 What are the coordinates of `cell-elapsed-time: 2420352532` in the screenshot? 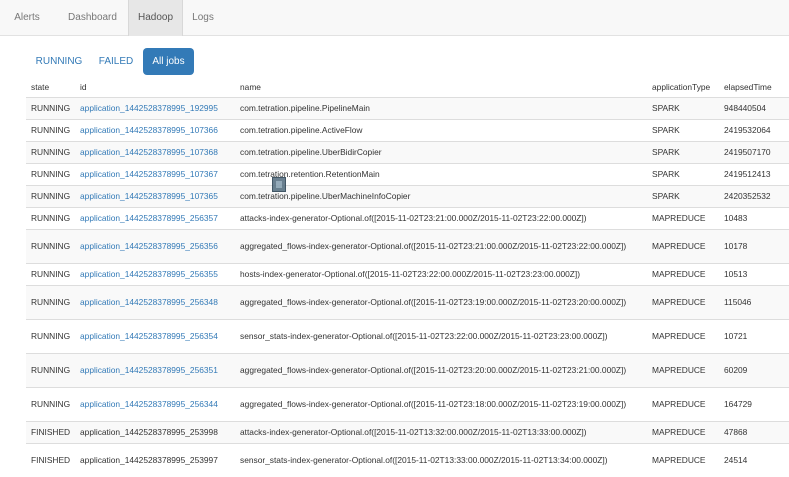 It's located at (754, 197).